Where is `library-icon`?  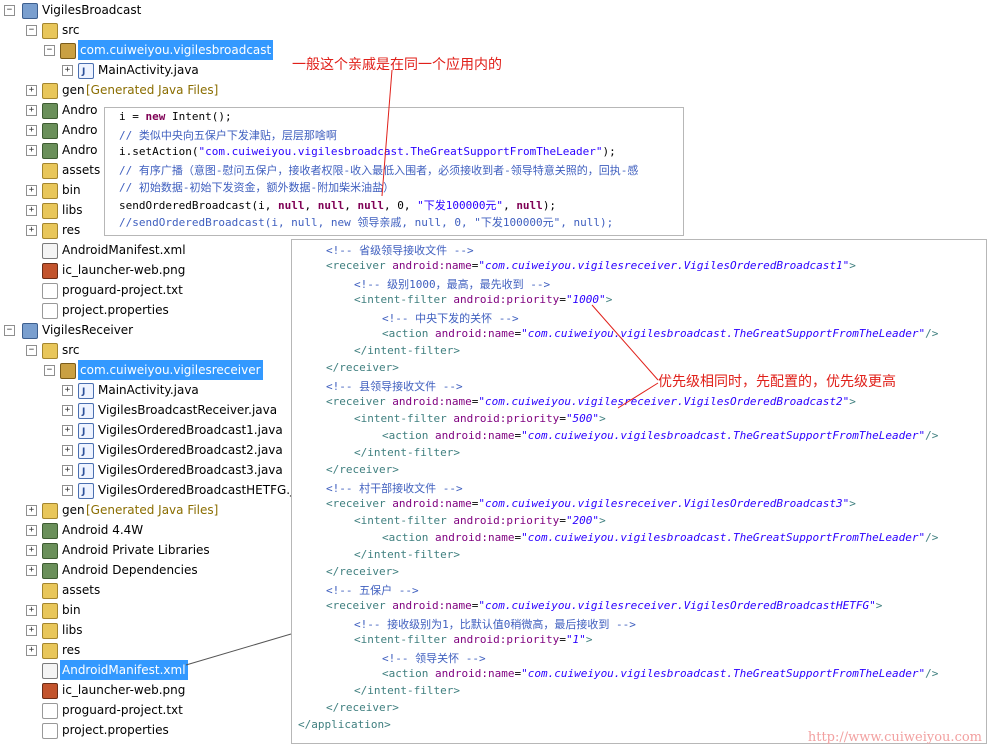 library-icon is located at coordinates (50, 131).